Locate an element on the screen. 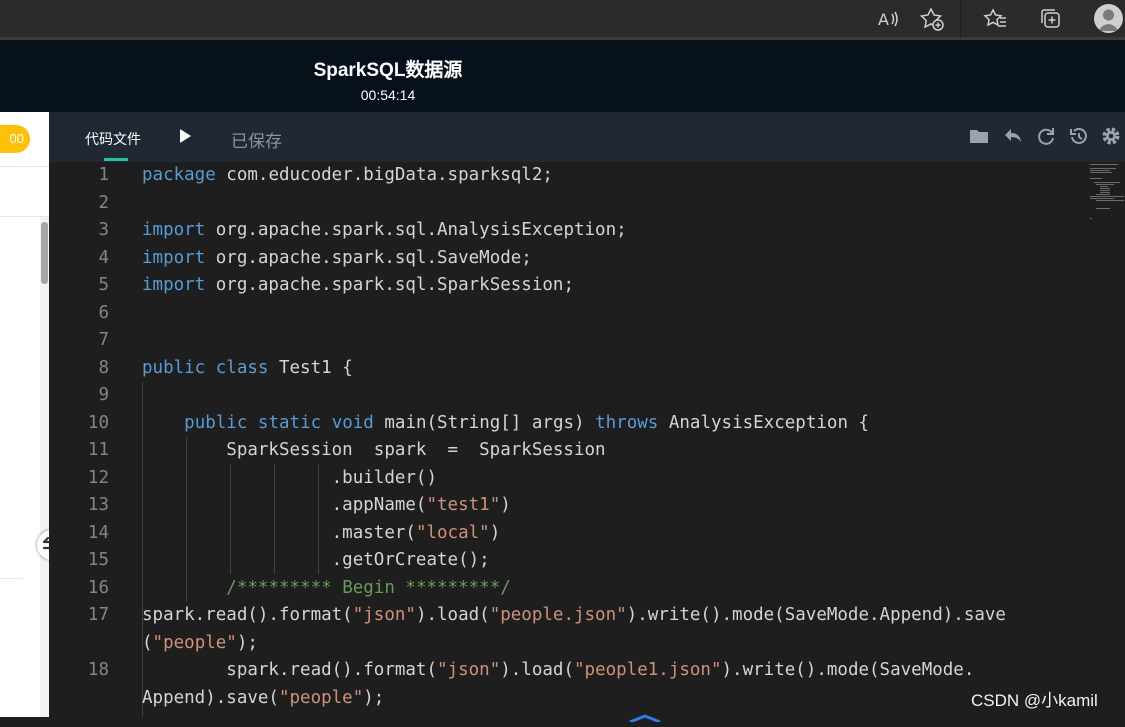  active-tab-indicator is located at coordinates (116, 159).